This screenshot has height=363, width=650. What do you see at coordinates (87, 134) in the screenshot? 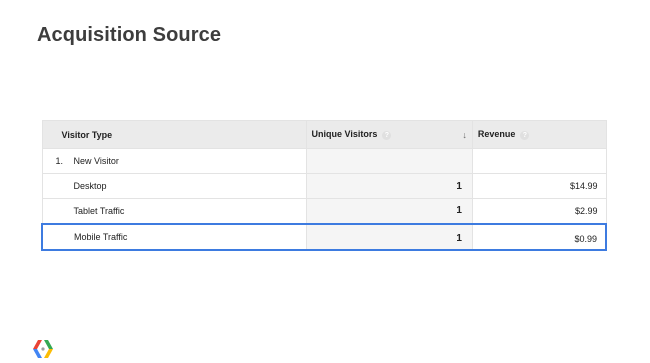
I see `header-visitor-type-label: Visitor Type` at bounding box center [87, 134].